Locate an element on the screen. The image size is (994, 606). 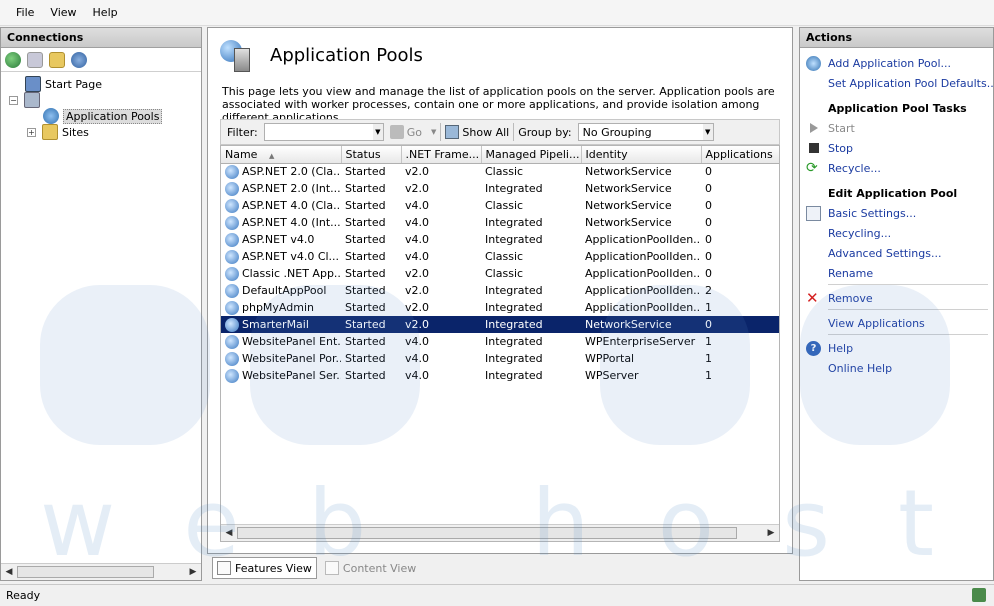
column-header-status: Status is located at coordinates (371, 155).